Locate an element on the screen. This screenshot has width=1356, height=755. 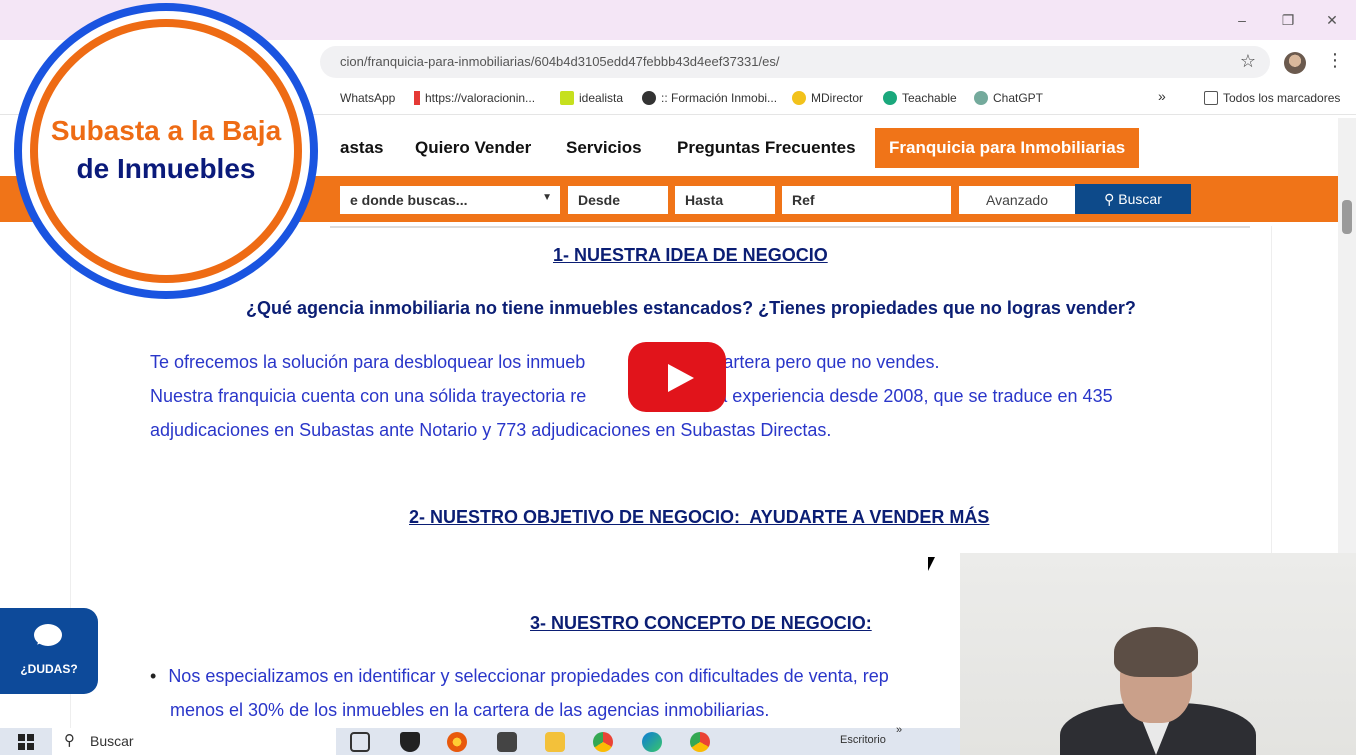
presenter-hair is located at coordinates (1156, 652).